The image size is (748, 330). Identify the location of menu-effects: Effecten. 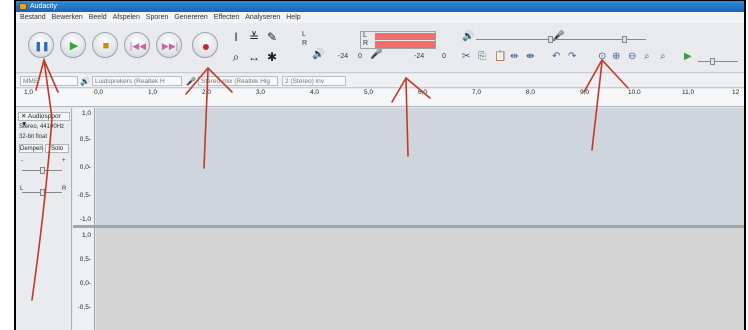
(227, 17).